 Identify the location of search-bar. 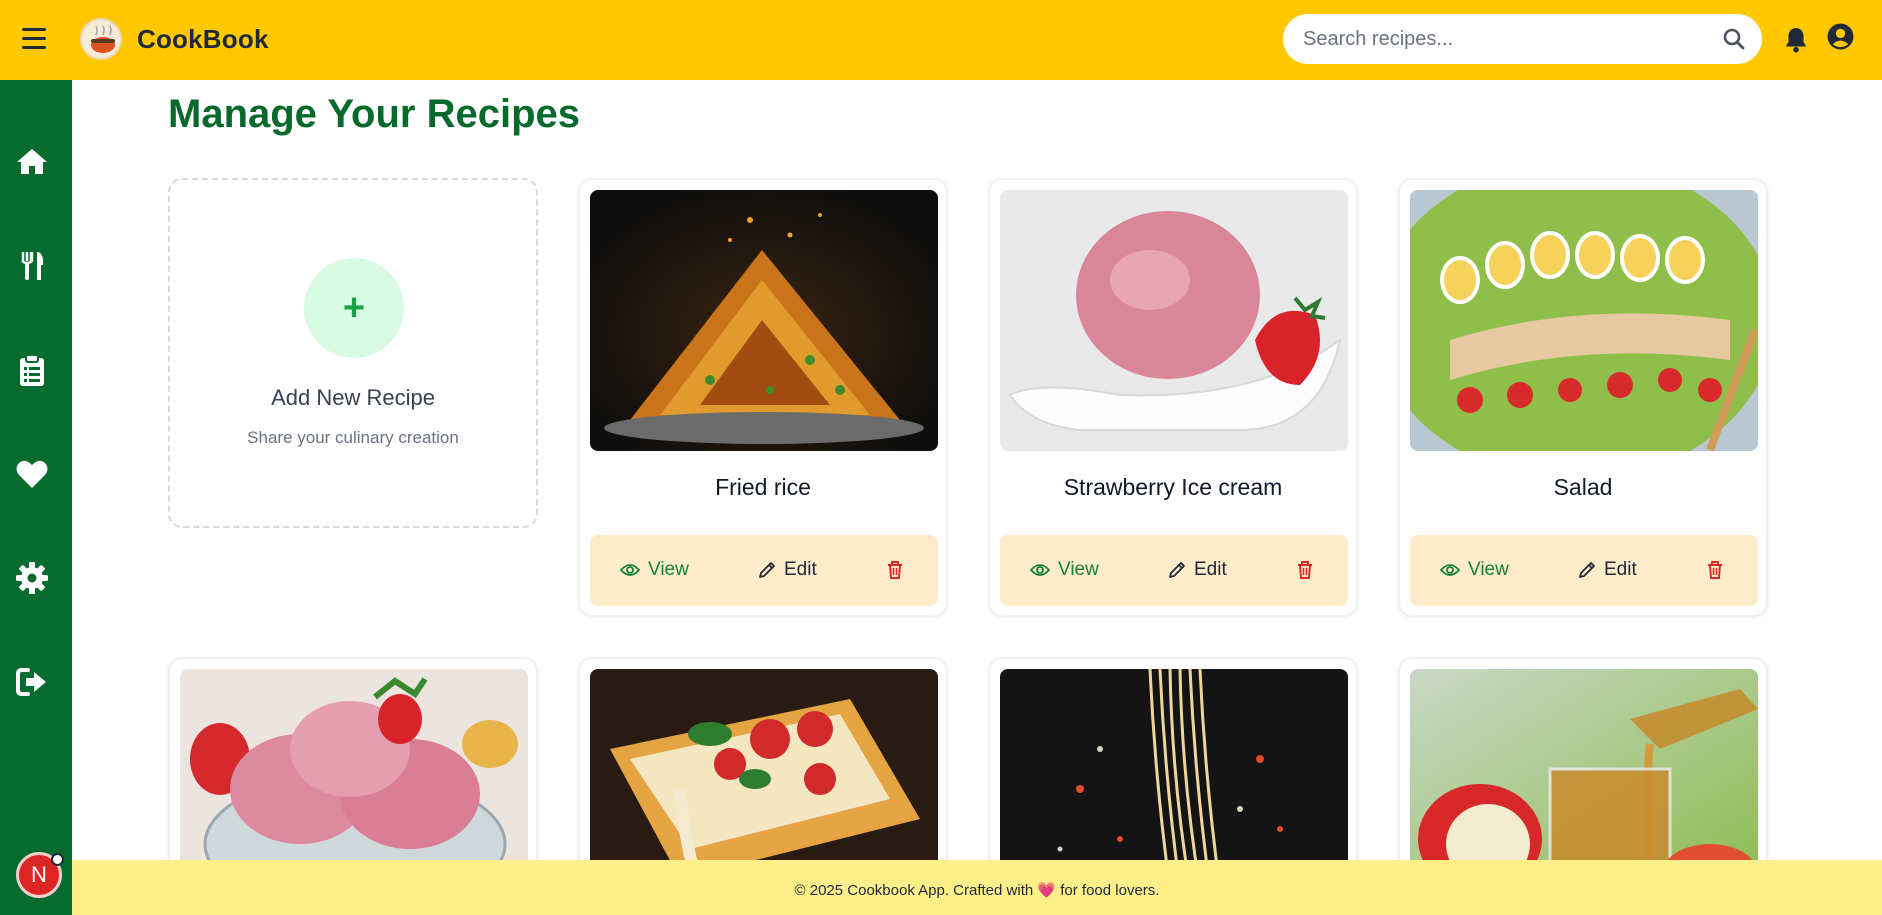
(1522, 39).